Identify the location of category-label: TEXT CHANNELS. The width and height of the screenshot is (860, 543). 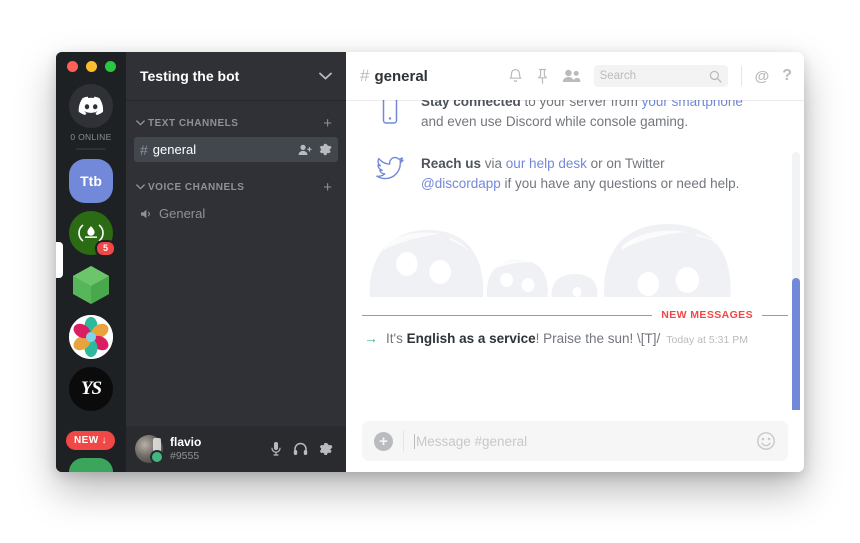
(193, 123).